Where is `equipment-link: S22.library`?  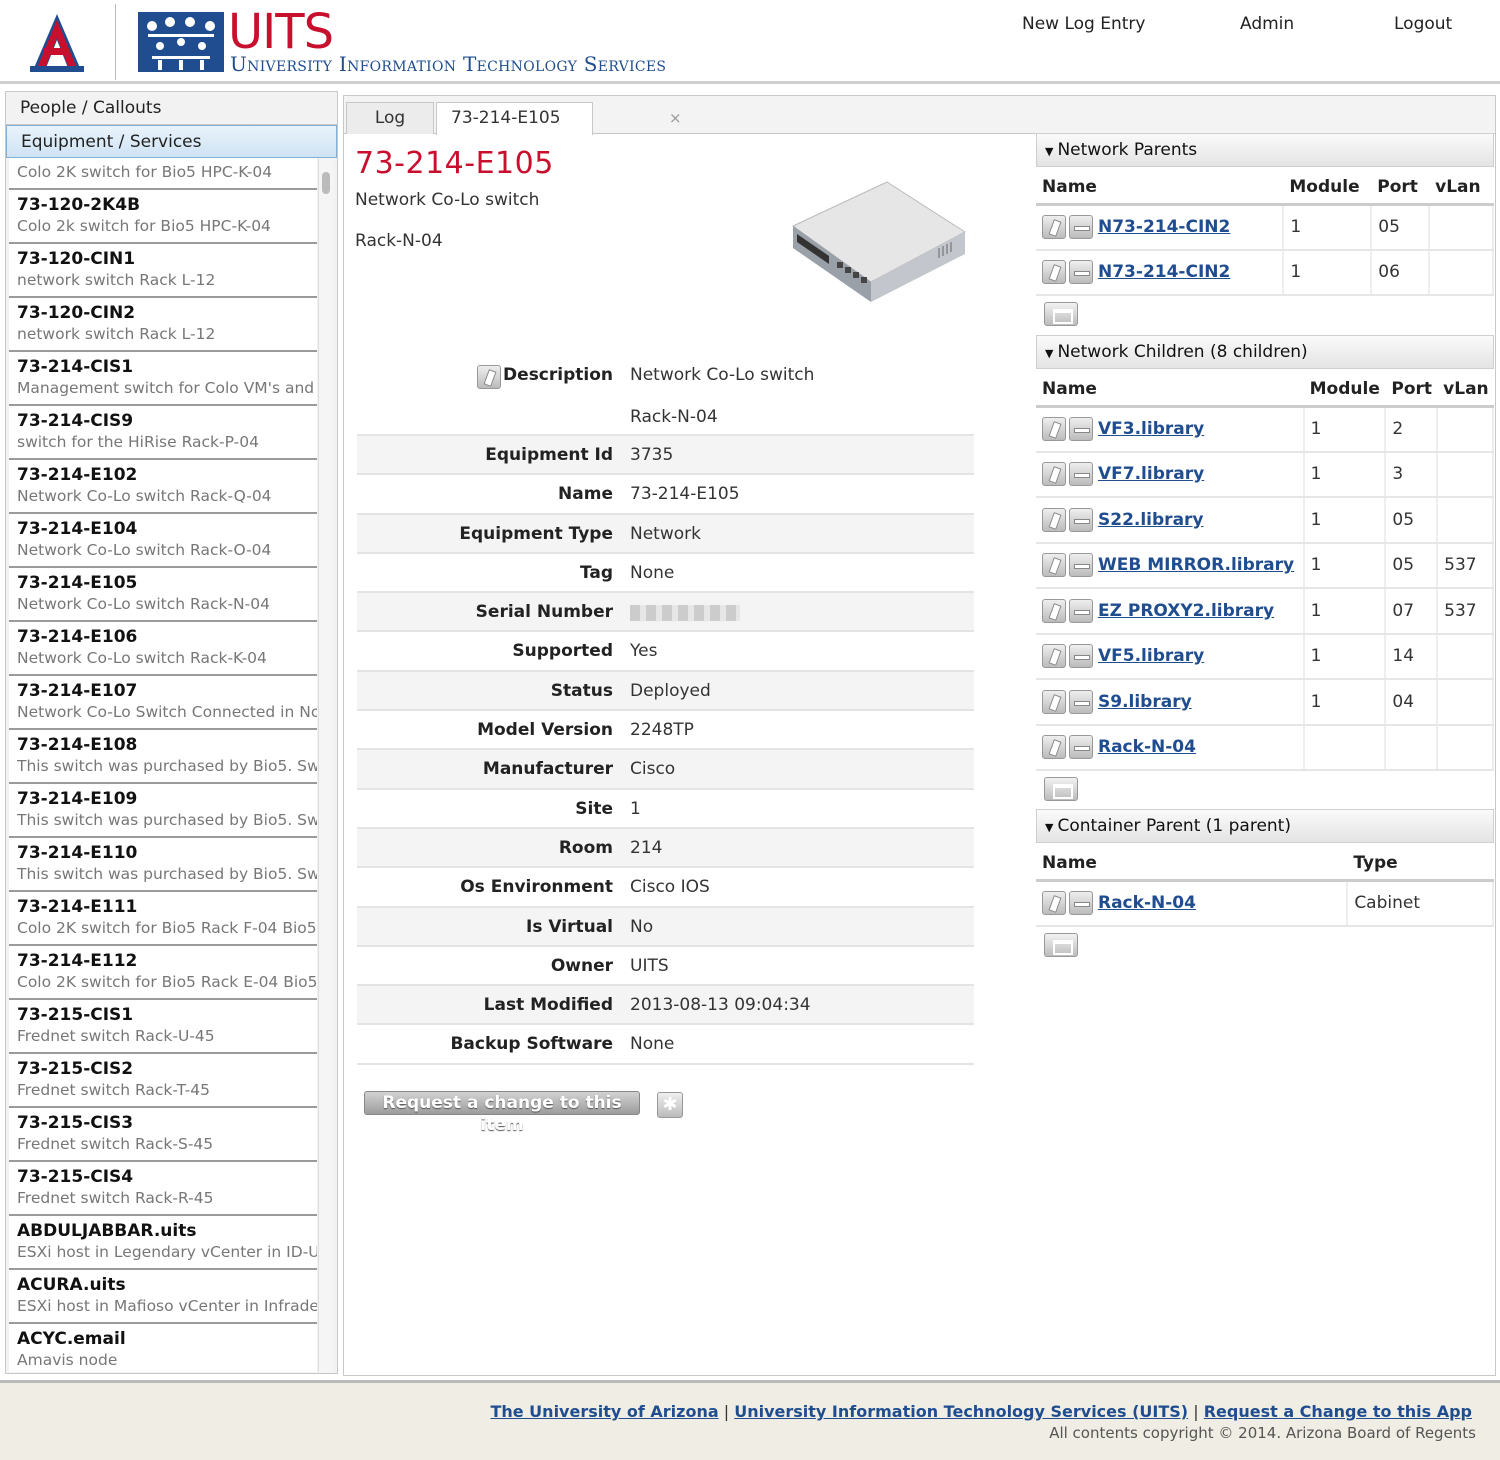
equipment-link: S22.library is located at coordinates (1151, 520).